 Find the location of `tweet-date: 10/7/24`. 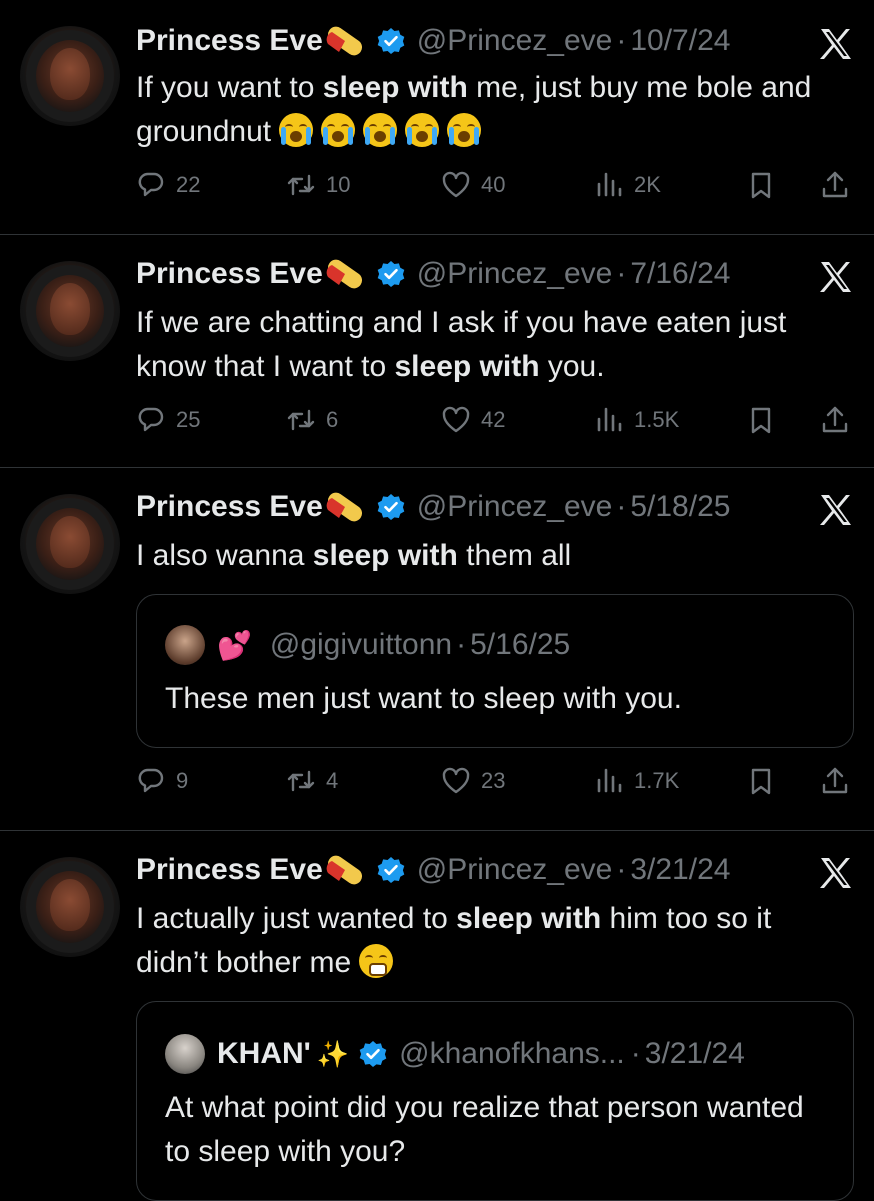

tweet-date: 10/7/24 is located at coordinates (680, 41).